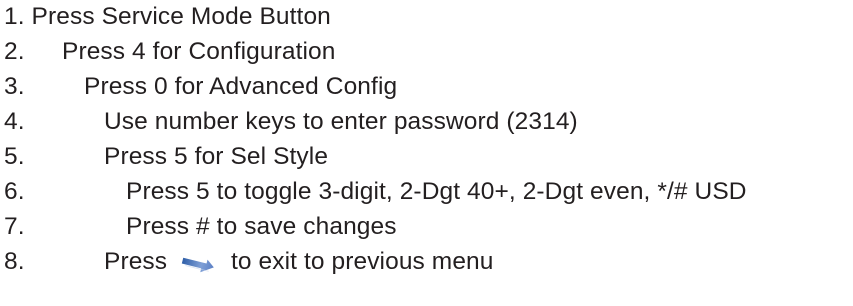  I want to click on step-number: 2., so click(14, 51).